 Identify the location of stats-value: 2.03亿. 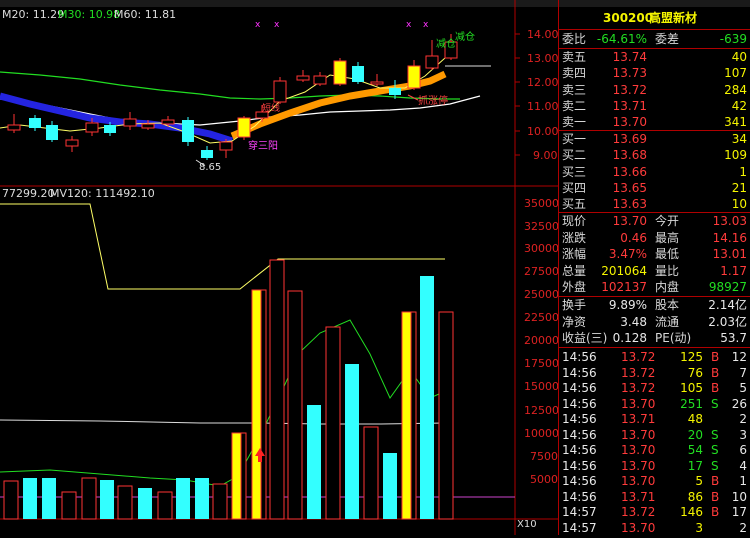
(727, 321).